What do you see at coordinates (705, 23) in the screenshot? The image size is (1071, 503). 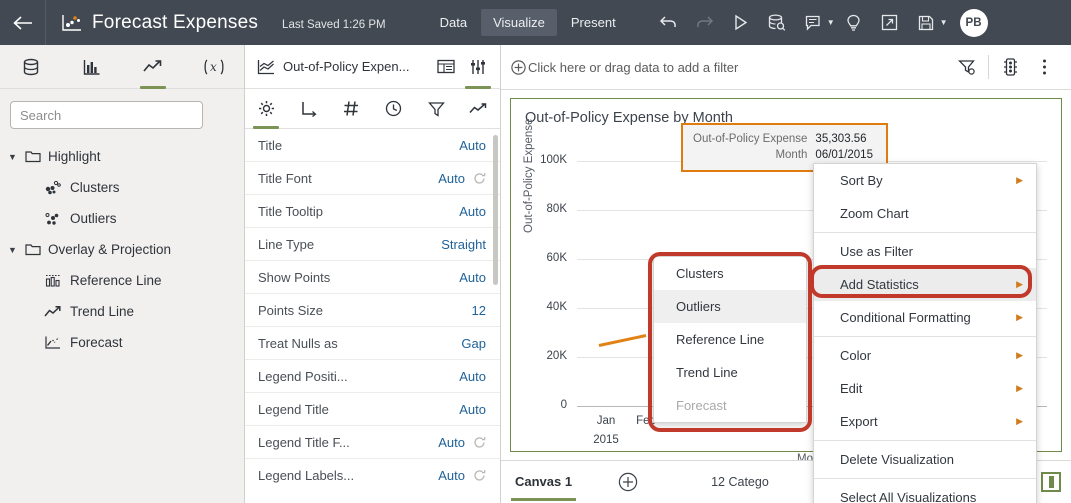 I see `redo-icon` at bounding box center [705, 23].